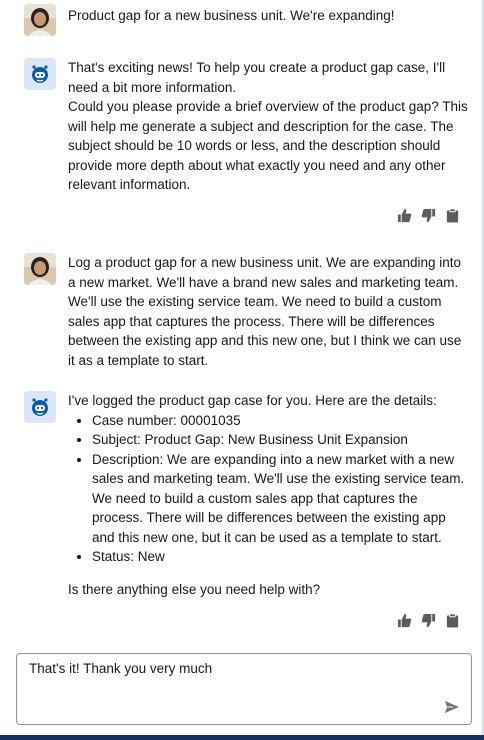 Image resolution: width=484 pixels, height=740 pixels. What do you see at coordinates (280, 557) in the screenshot?
I see `list-item: Status: New` at bounding box center [280, 557].